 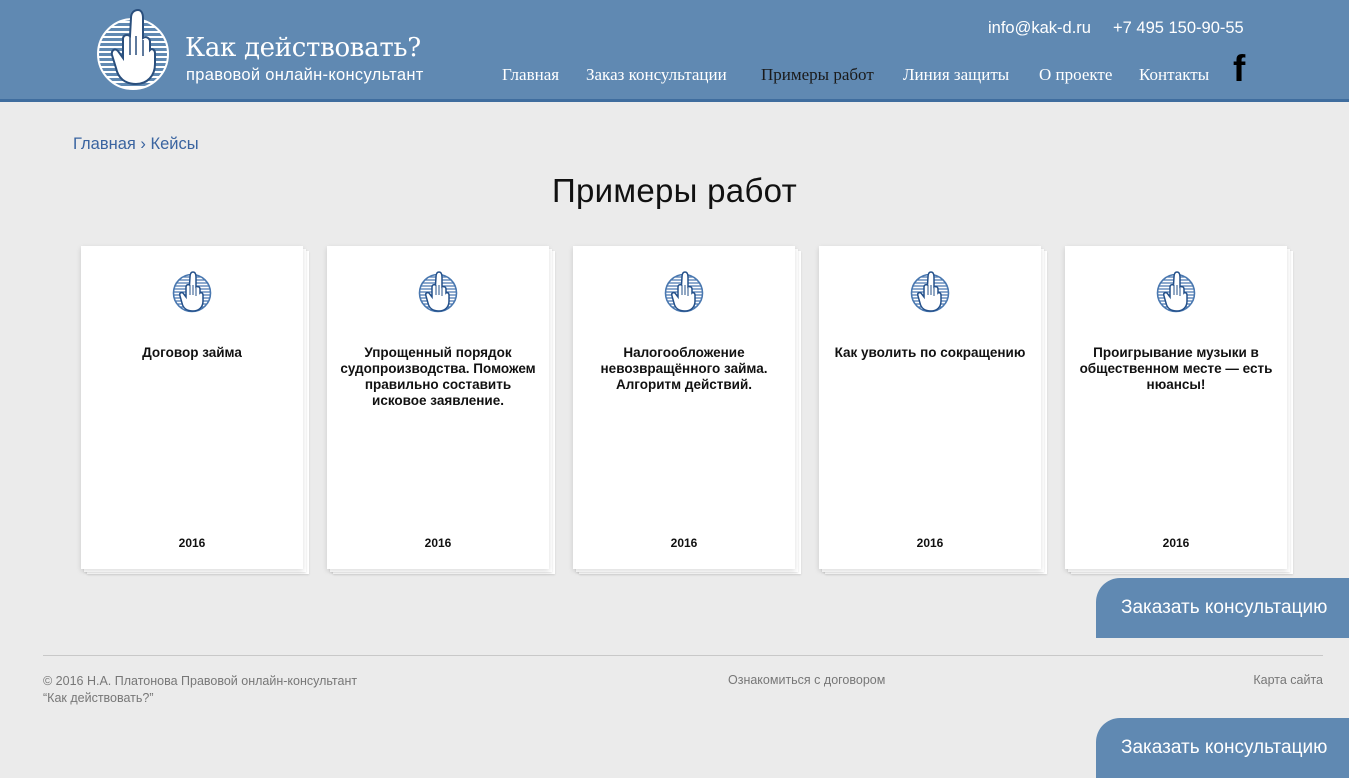 What do you see at coordinates (192, 407) in the screenshot?
I see `card-body: Договор займа 2016` at bounding box center [192, 407].